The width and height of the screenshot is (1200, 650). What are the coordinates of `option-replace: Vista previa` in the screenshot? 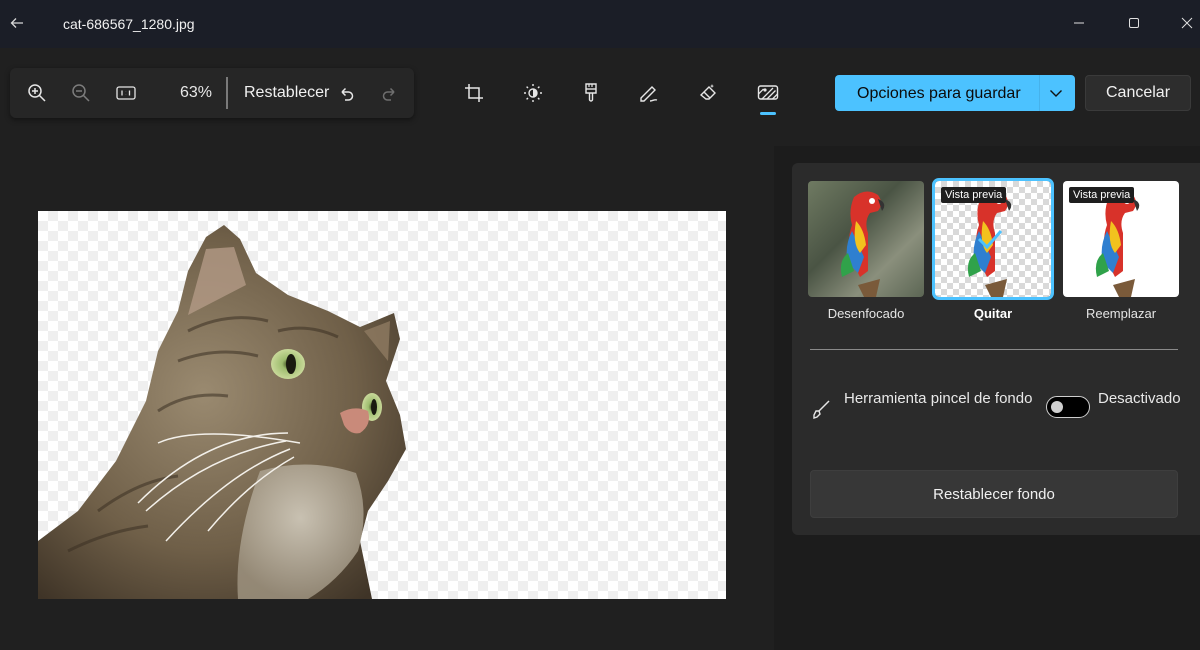 It's located at (1121, 239).